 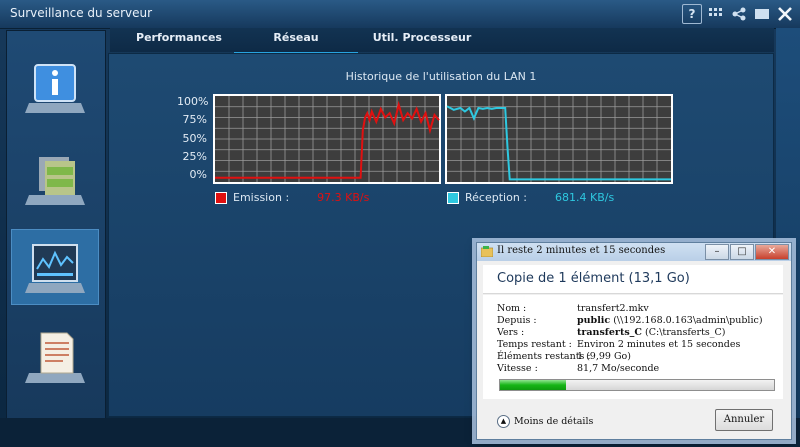 I want to click on dialog-window-buttons: – □ ✕, so click(x=746, y=252).